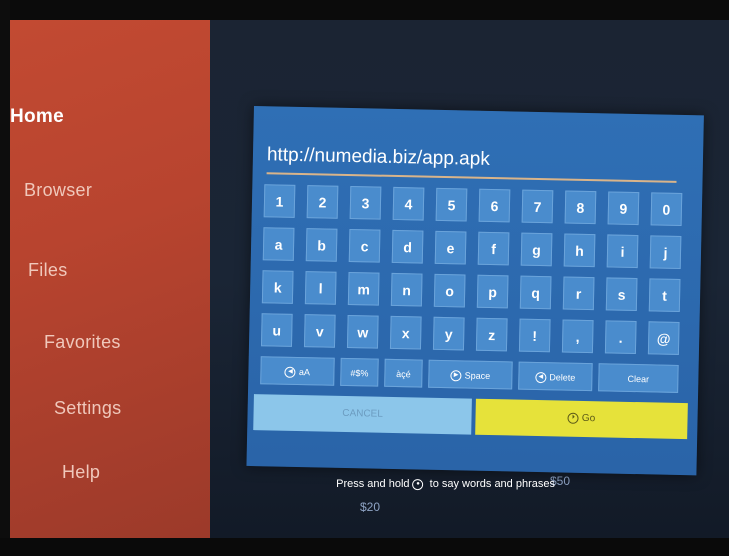 The width and height of the screenshot is (729, 556). What do you see at coordinates (622, 251) in the screenshot?
I see `key: i` at bounding box center [622, 251].